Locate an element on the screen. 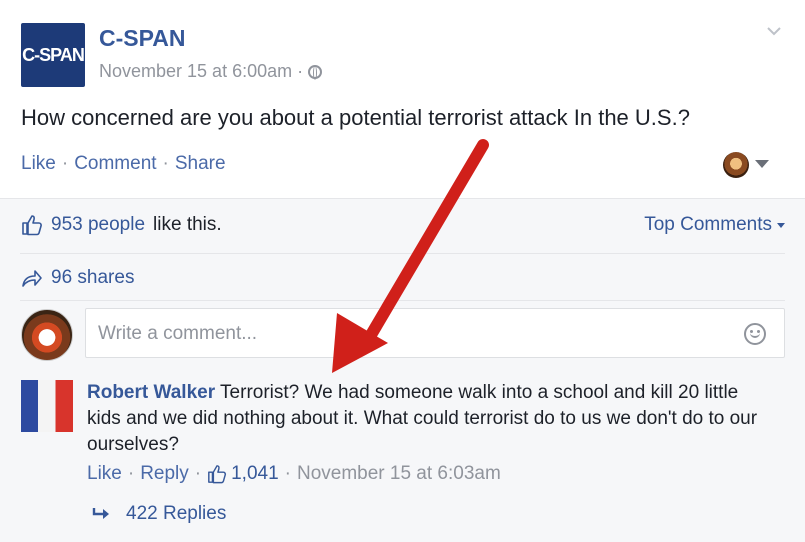 Image resolution: width=805 pixels, height=542 pixels. comment-like-button: Like is located at coordinates (104, 474).